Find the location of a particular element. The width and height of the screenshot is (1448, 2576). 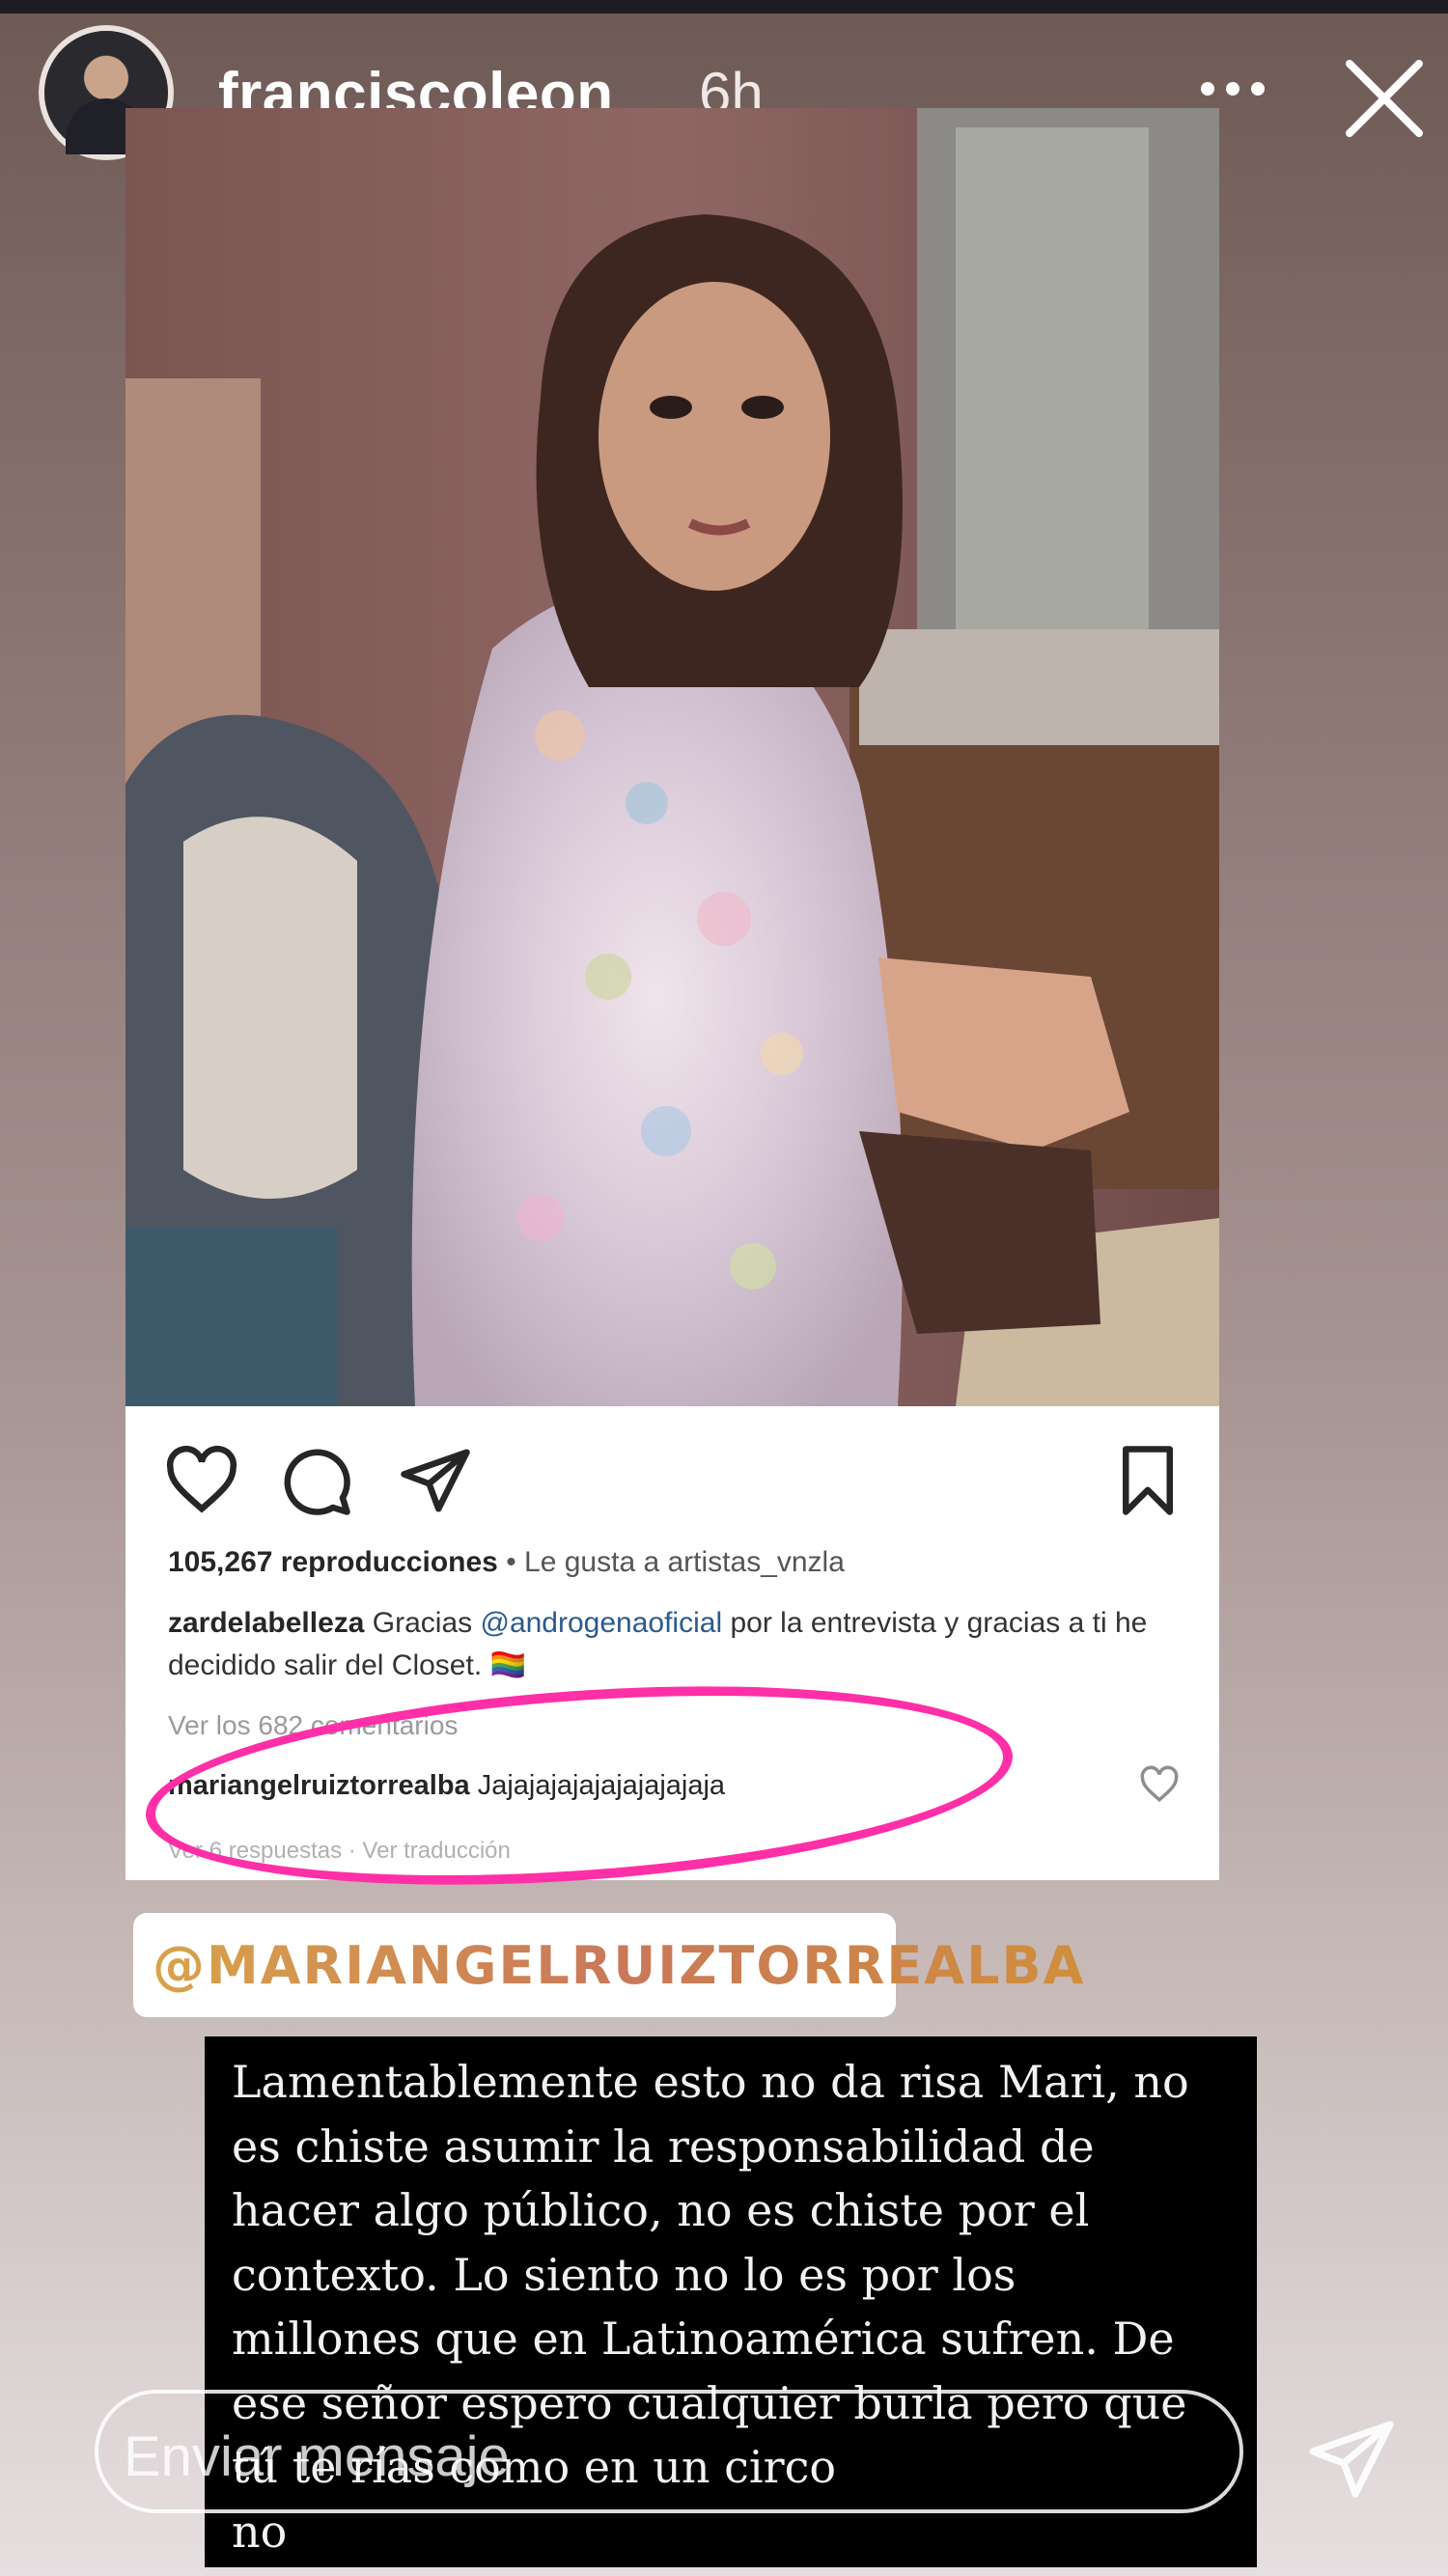

caption-username: zardelabelleza is located at coordinates (266, 1623).